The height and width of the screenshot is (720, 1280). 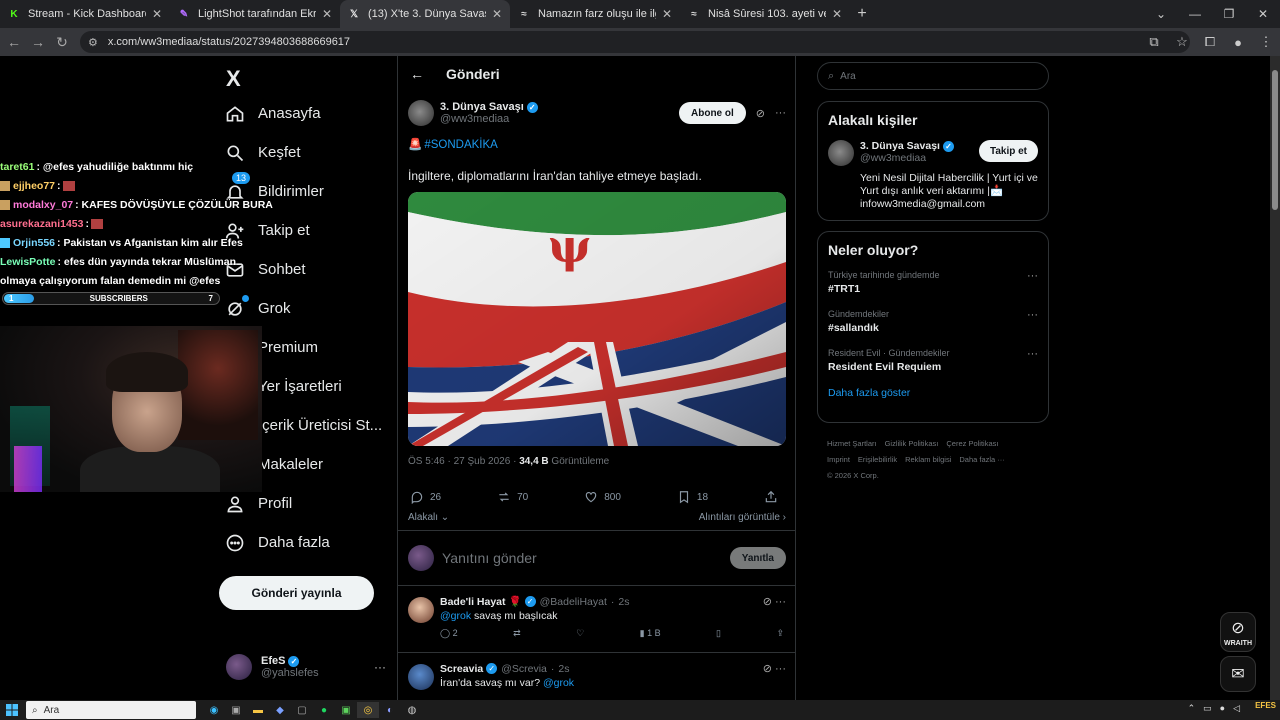 I want to click on obs-icon: ◍, so click(x=412, y=710).